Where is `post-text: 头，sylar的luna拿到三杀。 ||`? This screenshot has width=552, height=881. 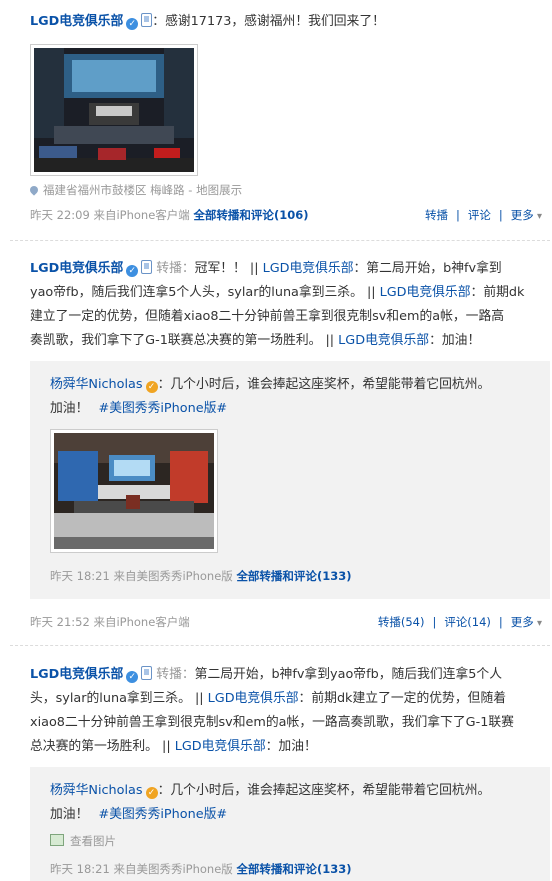 post-text: 头，sylar的luna拿到三杀。 || is located at coordinates (119, 698).